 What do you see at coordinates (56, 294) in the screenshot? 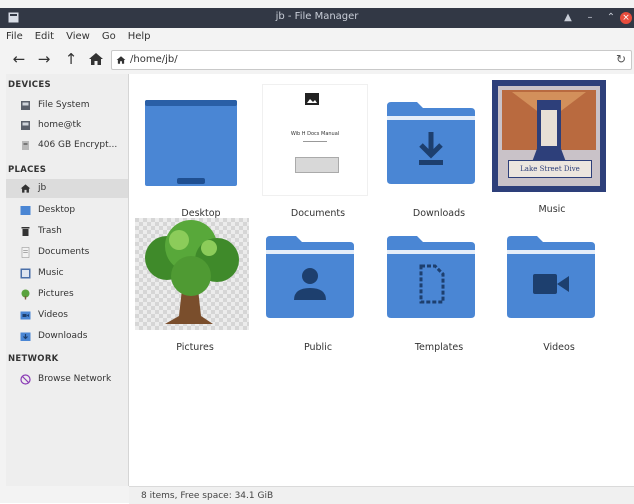
I see `sidebar-item-label: Pictures` at bounding box center [56, 294].